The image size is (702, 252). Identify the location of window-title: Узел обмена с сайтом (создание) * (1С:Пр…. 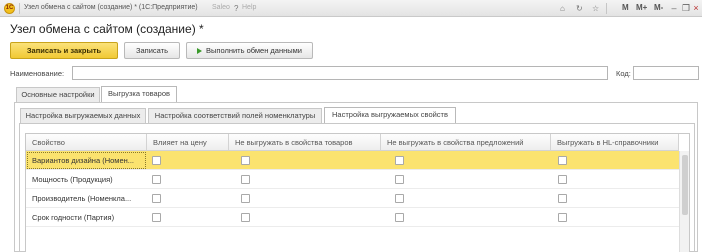
(111, 7).